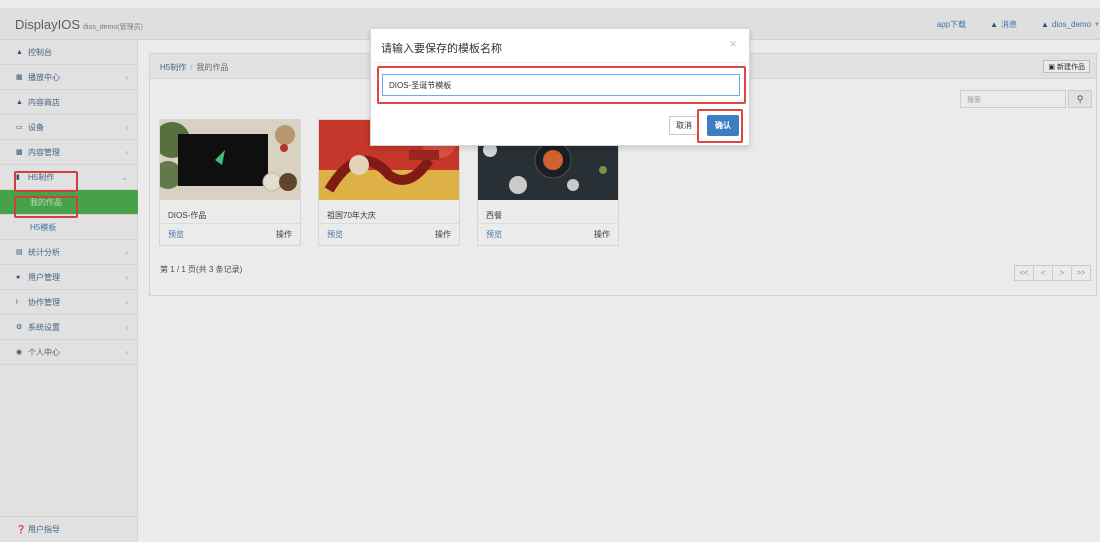 Image resolution: width=1100 pixels, height=542 pixels. What do you see at coordinates (684, 125) in the screenshot?
I see `cancel-button: 取消` at bounding box center [684, 125].